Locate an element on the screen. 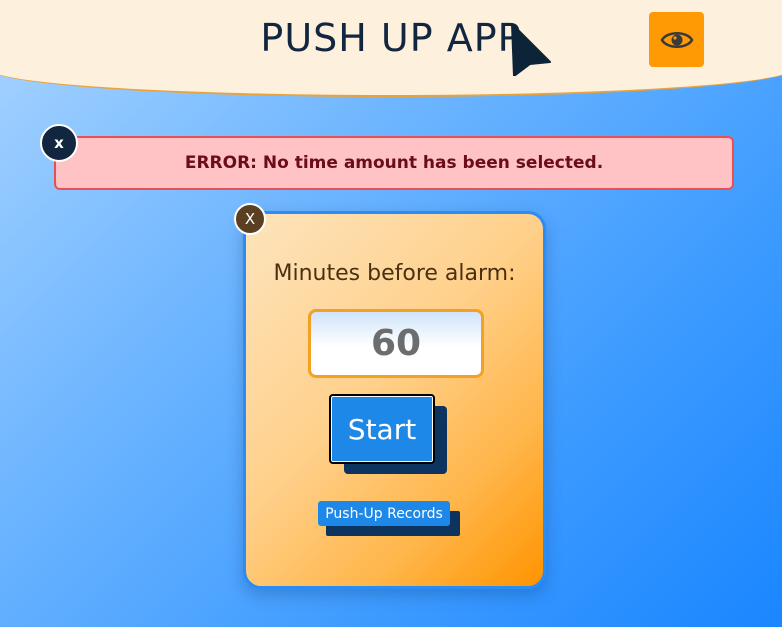 The height and width of the screenshot is (627, 782). minutes-label: Minutes before alarm: is located at coordinates (394, 273).